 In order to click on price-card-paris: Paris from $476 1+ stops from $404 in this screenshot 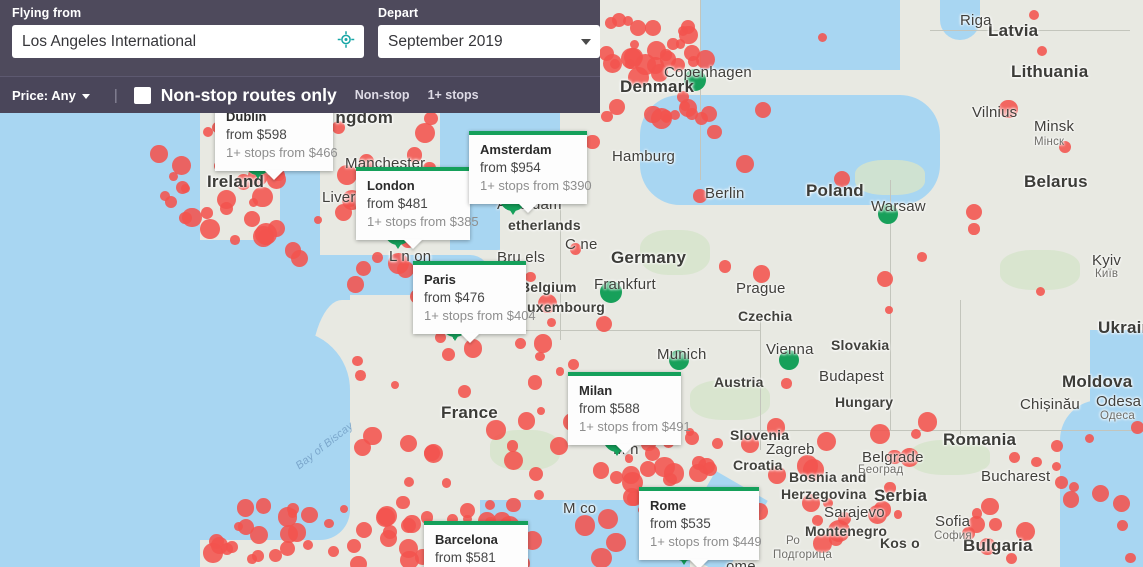, I will do `click(474, 302)`.